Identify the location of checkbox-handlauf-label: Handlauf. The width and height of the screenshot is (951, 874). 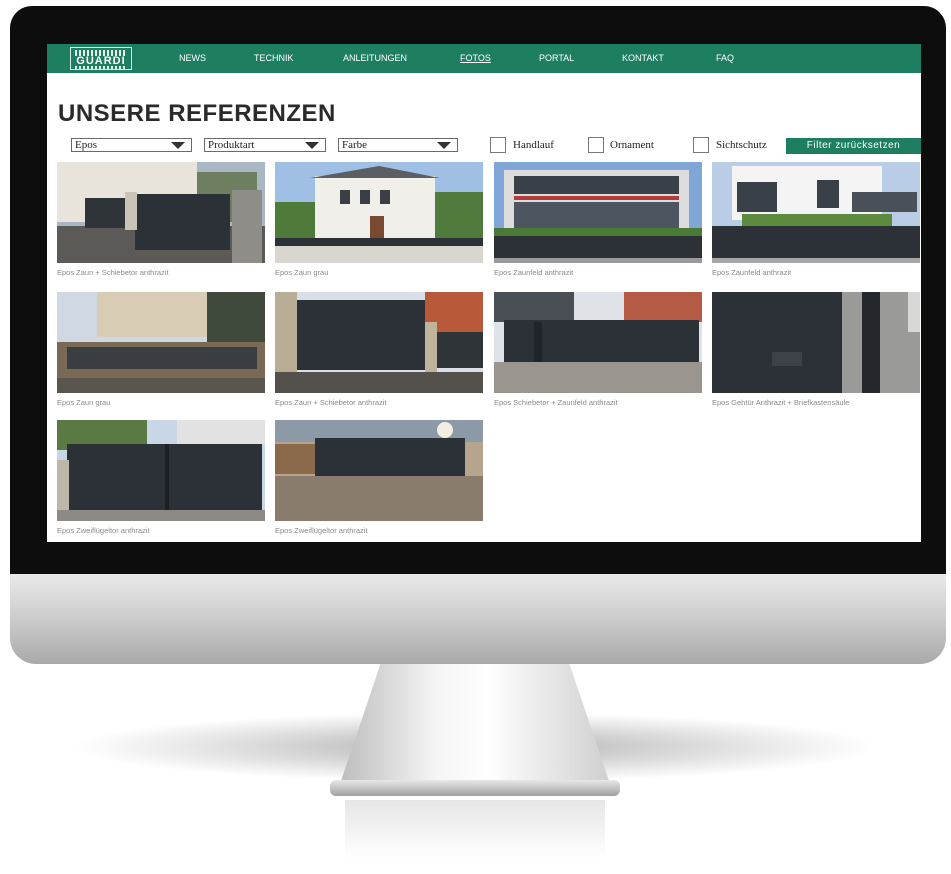
(533, 145).